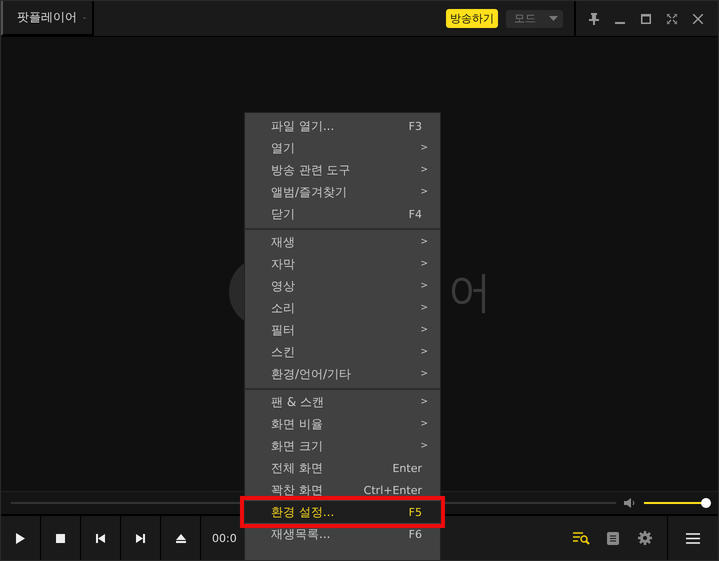  What do you see at coordinates (342, 286) in the screenshot?
I see `menu-item: 영상 >` at bounding box center [342, 286].